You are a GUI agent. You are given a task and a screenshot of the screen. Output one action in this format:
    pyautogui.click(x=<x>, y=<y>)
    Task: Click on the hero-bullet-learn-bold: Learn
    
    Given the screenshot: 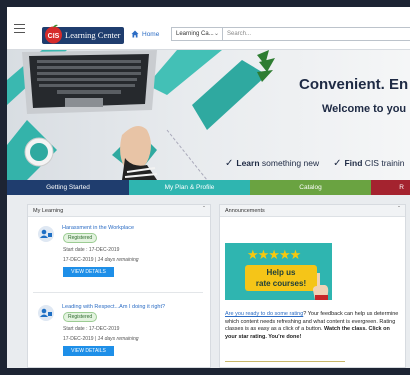 What is the action you would take?
    pyautogui.click(x=248, y=163)
    